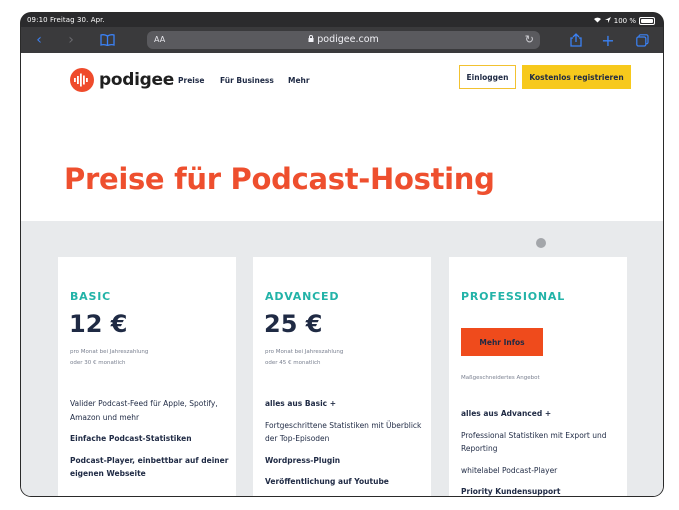 The width and height of the screenshot is (679, 510). I want to click on address-bar: AA podigee.com ↻, so click(343, 40).